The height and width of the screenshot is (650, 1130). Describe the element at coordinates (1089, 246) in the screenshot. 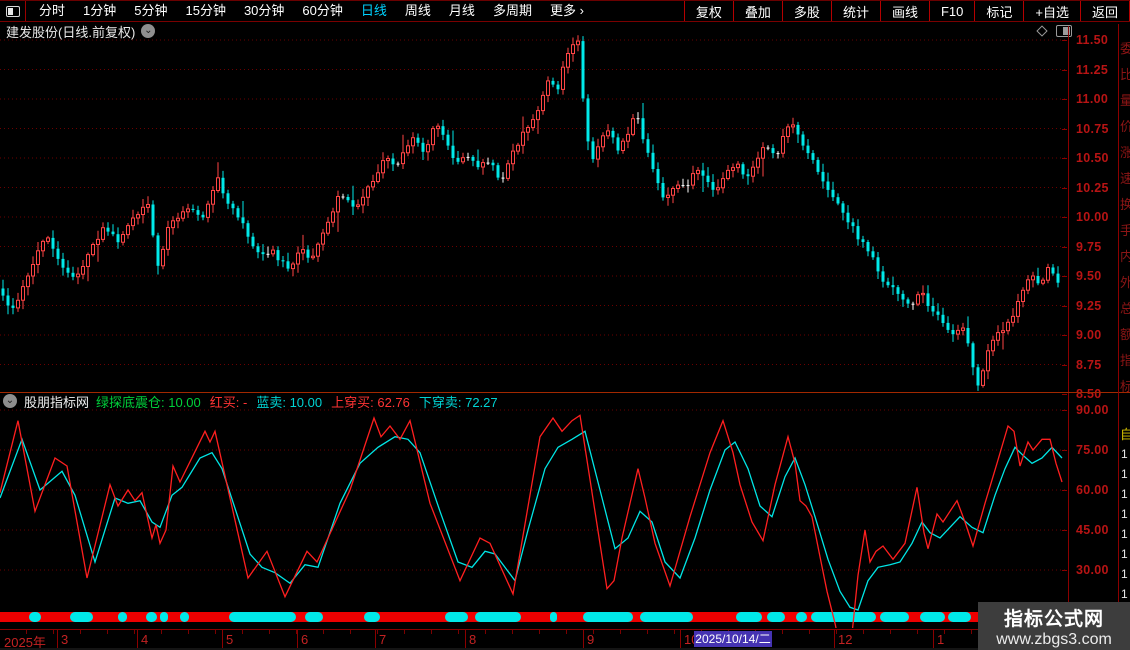

I see `price-label: 9.75` at that location.